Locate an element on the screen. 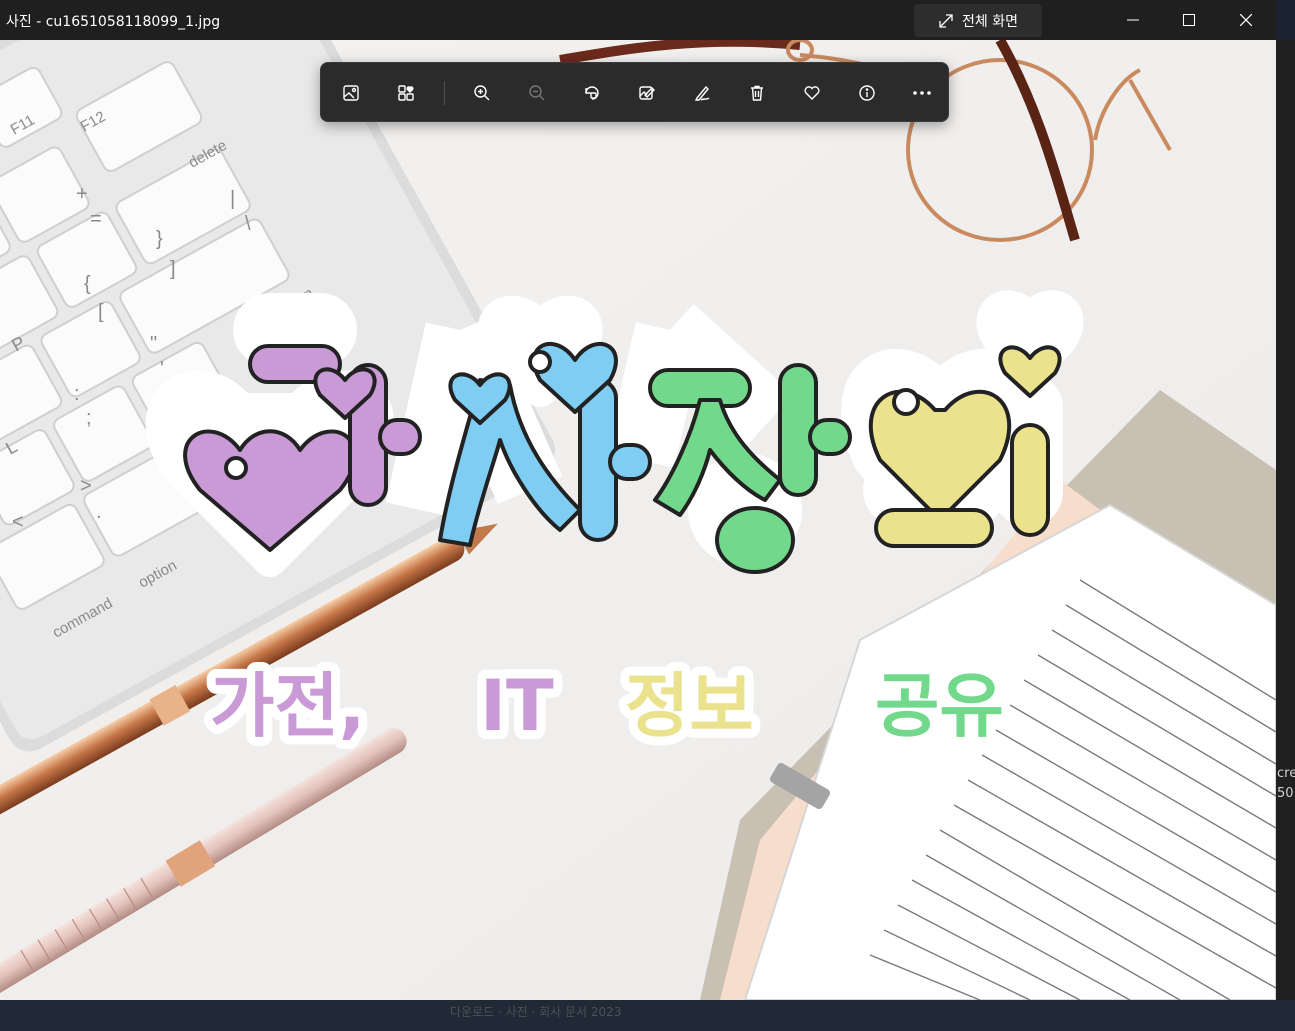 This screenshot has width=1295, height=1031. photo-toolbar is located at coordinates (634, 92).